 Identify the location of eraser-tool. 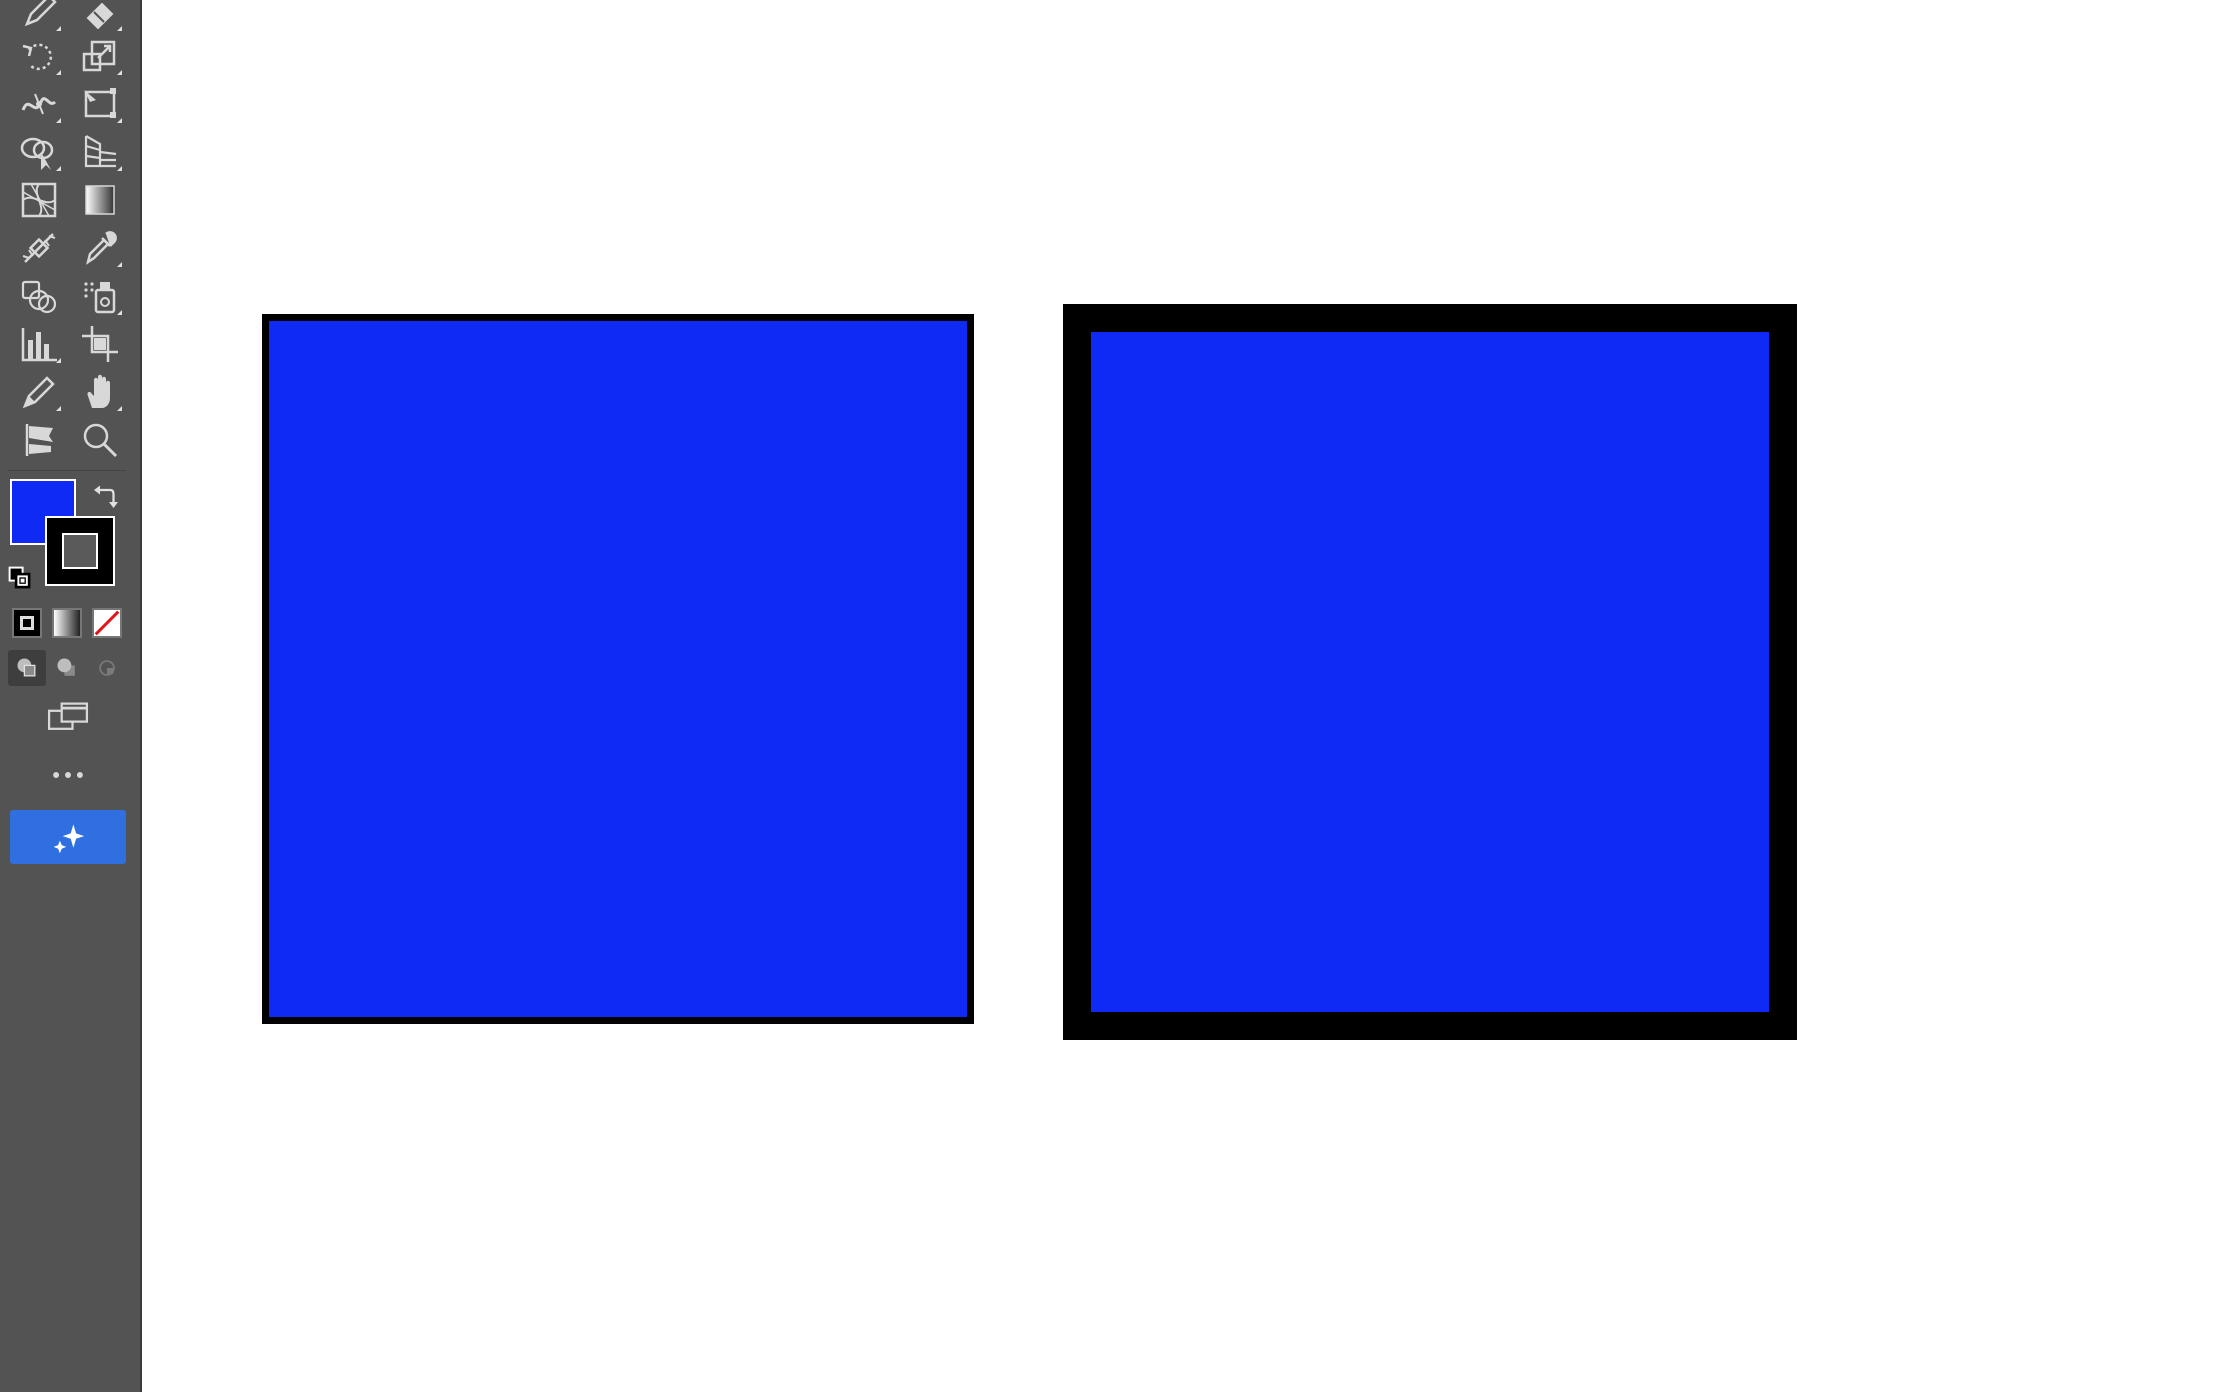
(100, 17).